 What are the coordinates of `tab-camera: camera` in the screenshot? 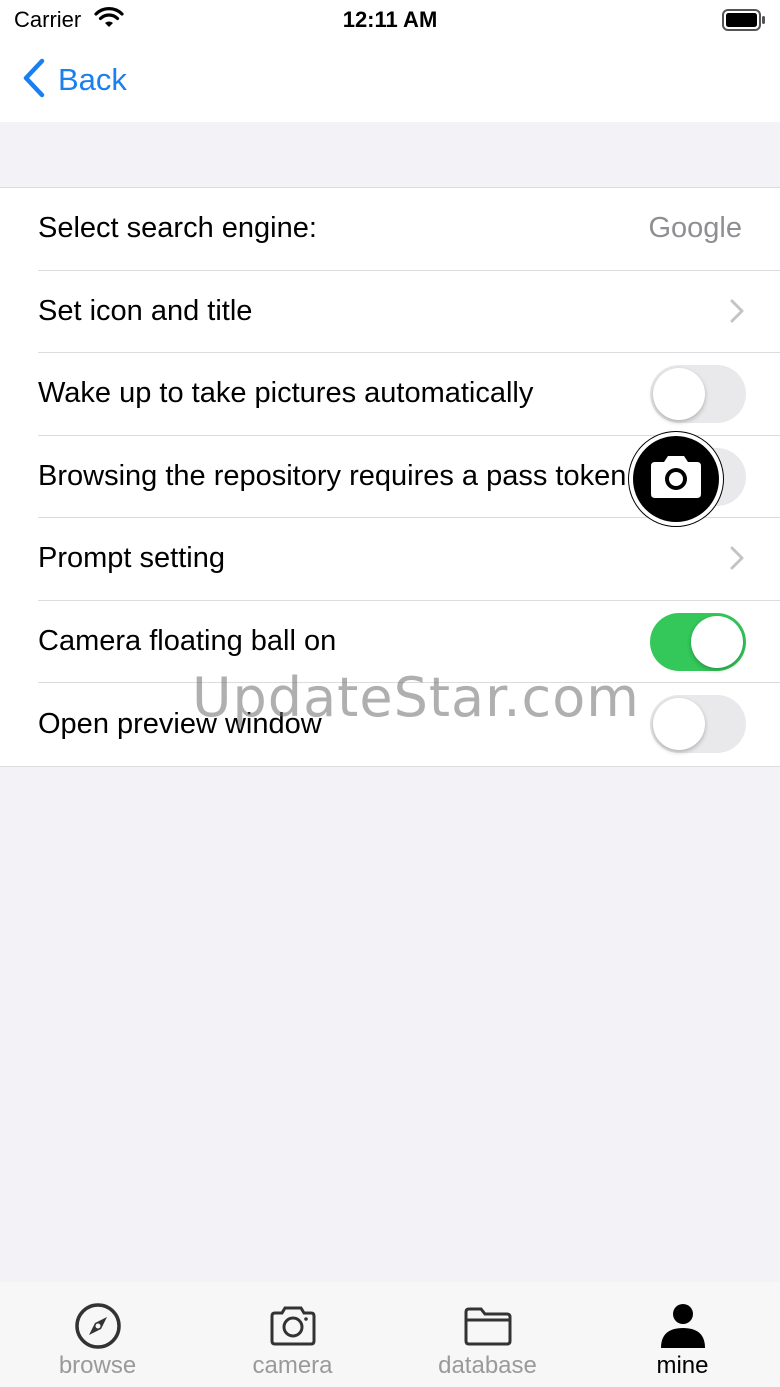 It's located at (292, 1334).